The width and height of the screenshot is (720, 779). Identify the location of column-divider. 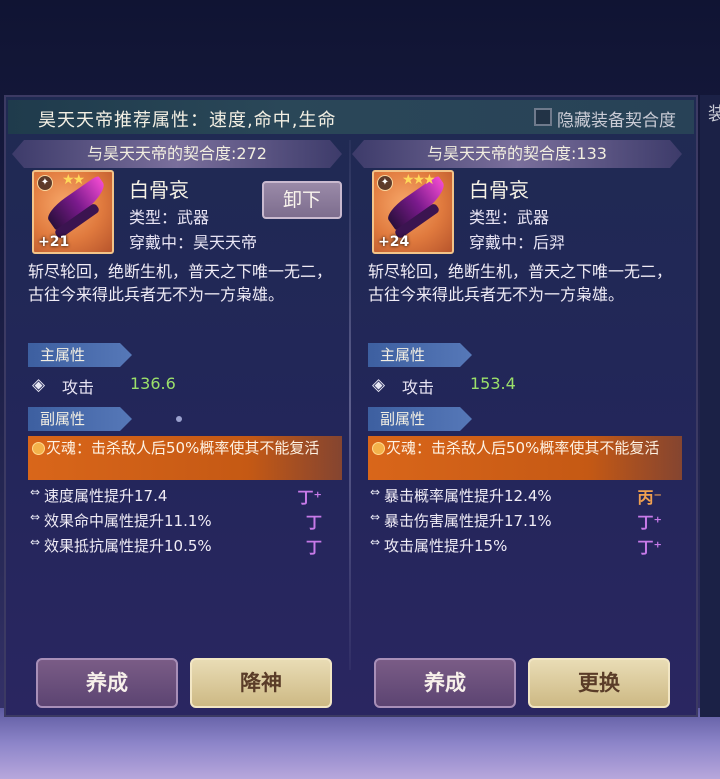
(350, 405).